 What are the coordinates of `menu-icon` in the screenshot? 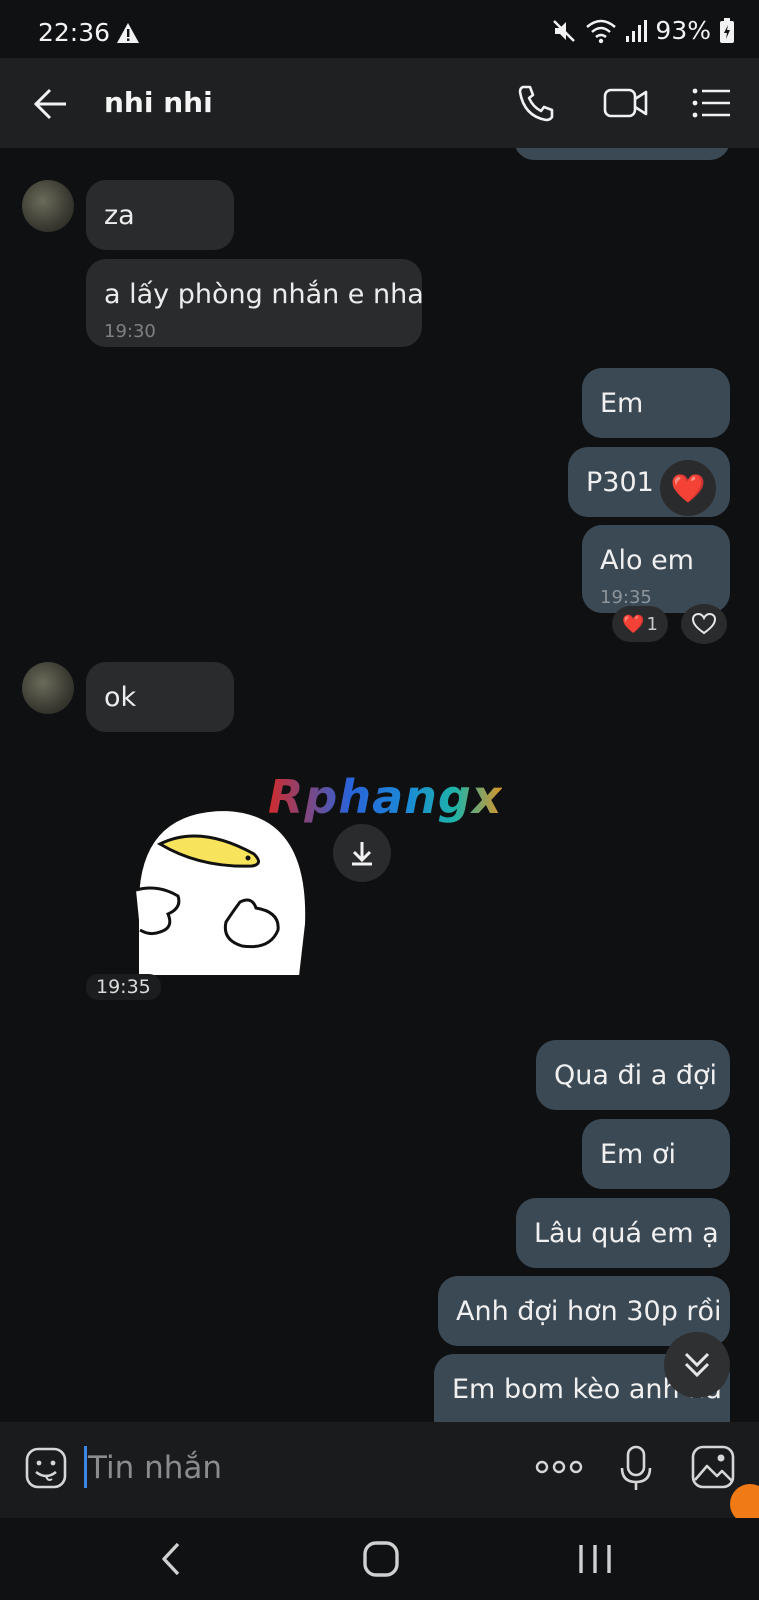 It's located at (713, 103).